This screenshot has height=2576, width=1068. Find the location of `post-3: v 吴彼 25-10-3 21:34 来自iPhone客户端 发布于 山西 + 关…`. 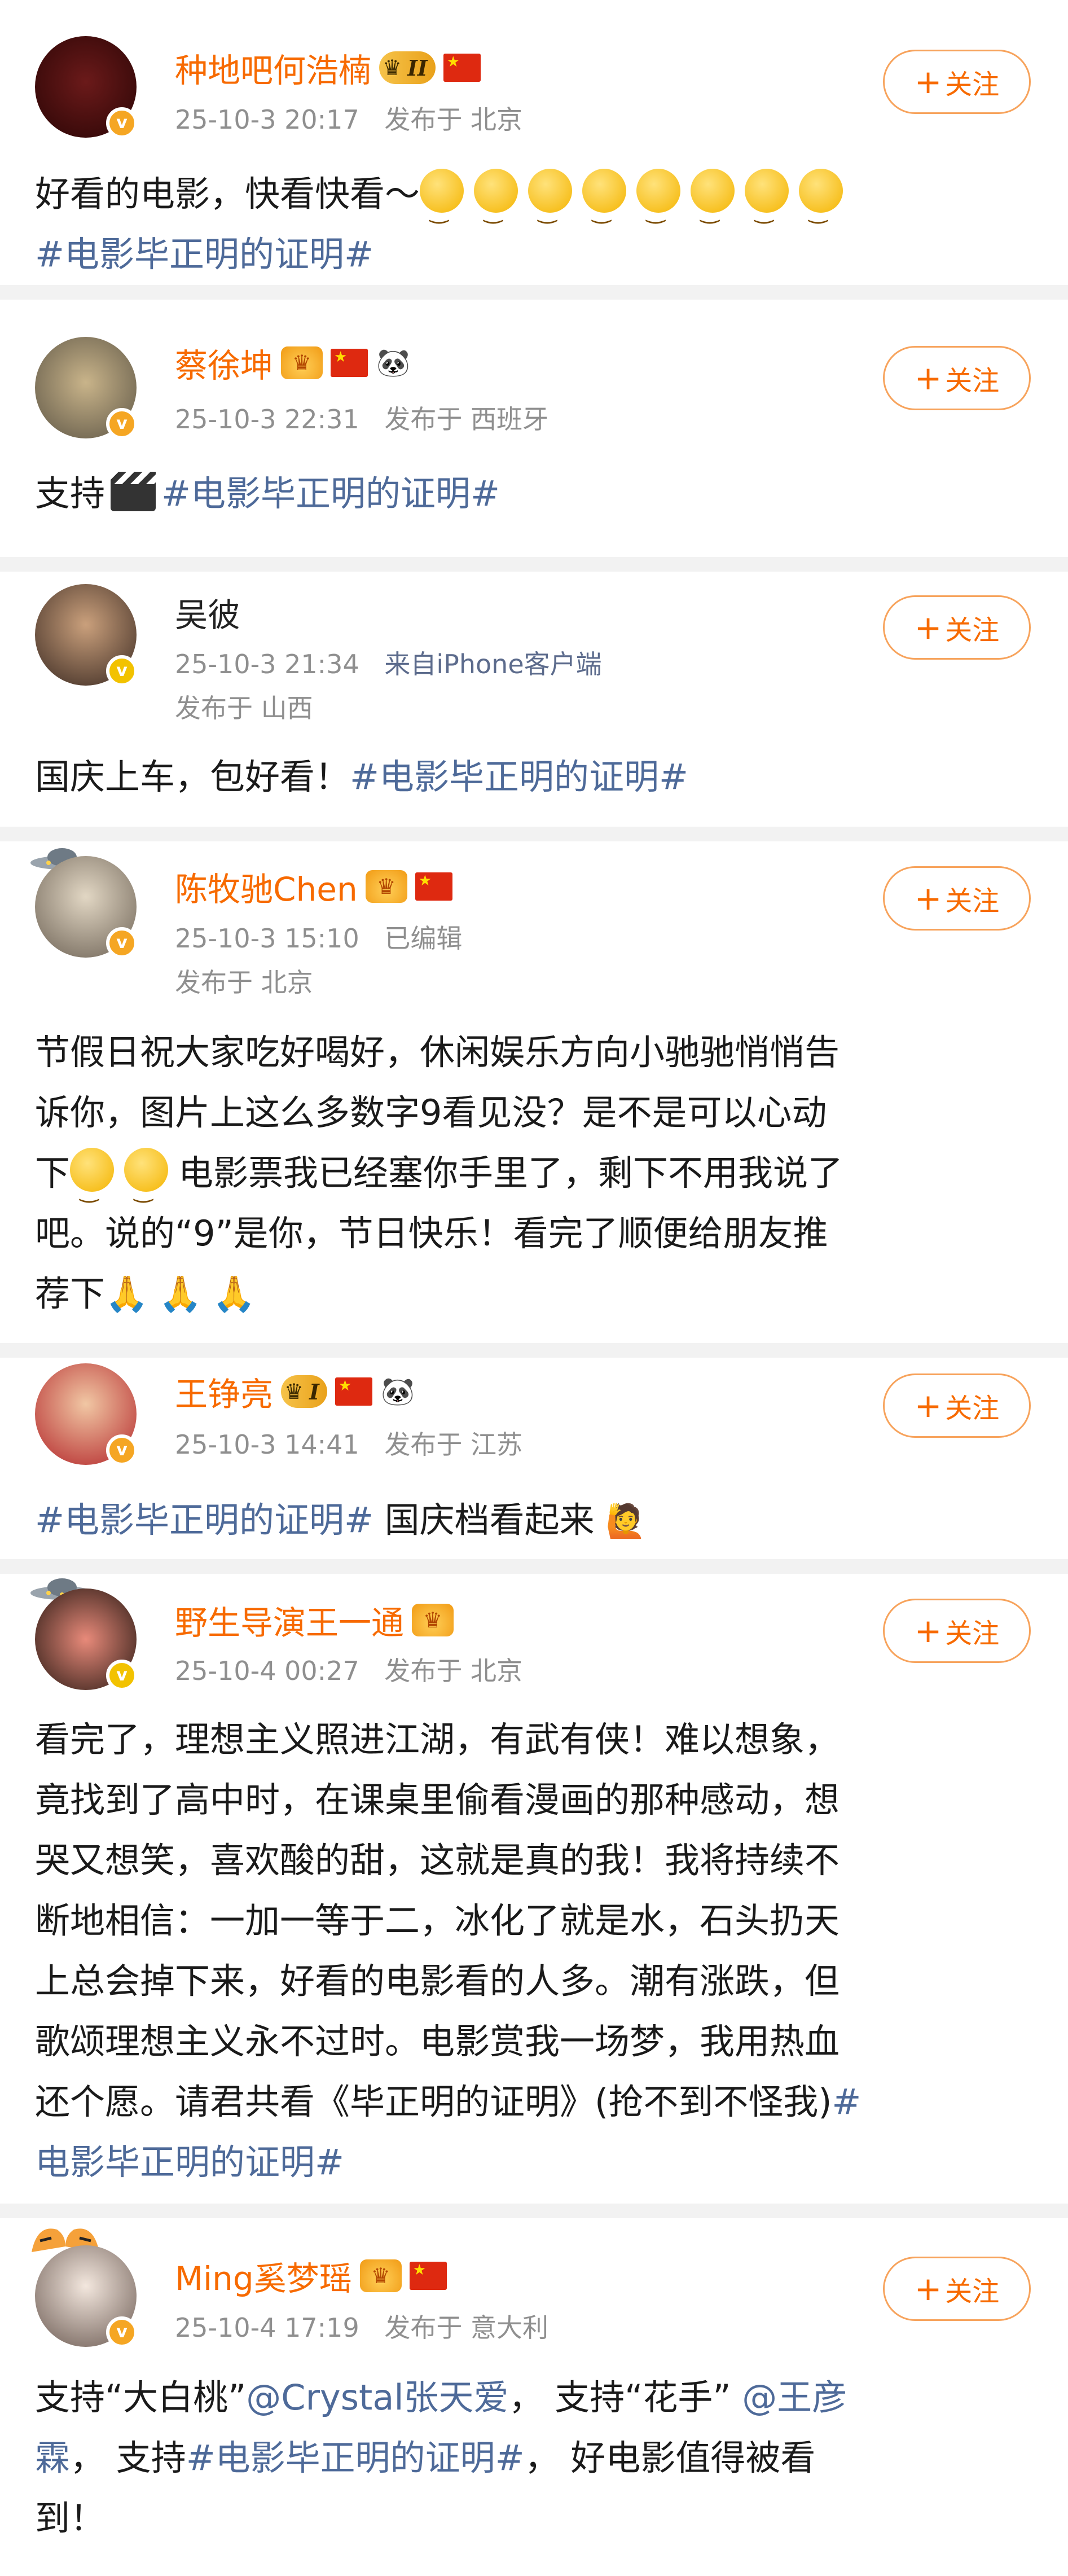

post-3: v 吴彼 25-10-3 21:34 来自iPhone客户端 发布于 山西 + 关… is located at coordinates (534, 699).